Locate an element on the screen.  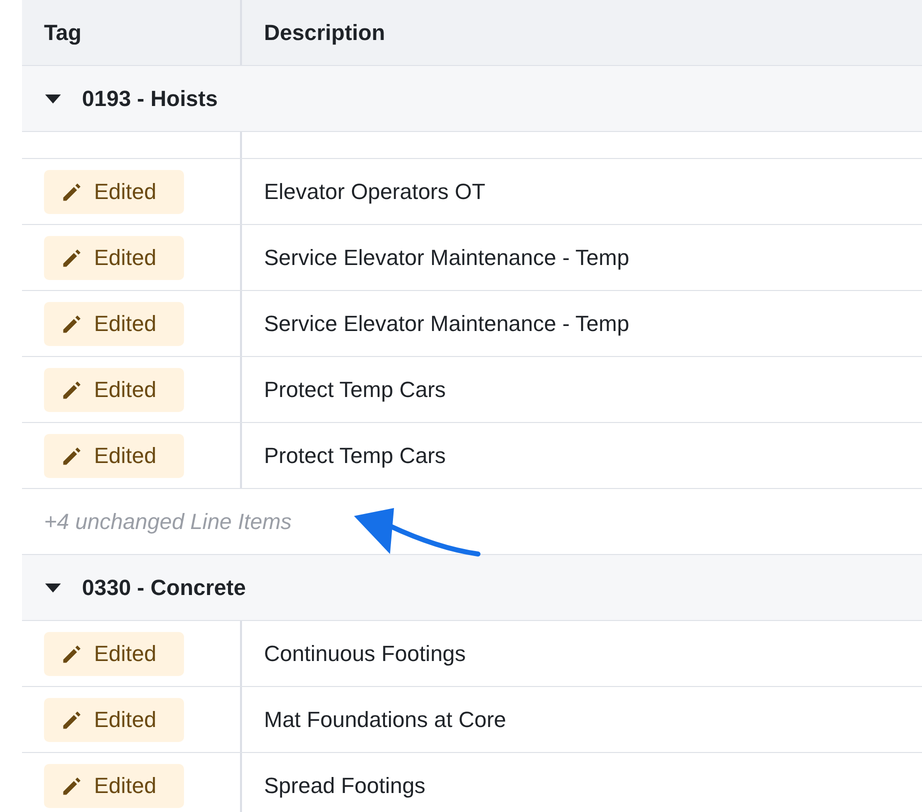
table-cell: Mat Foundations at Core is located at coordinates (385, 719).